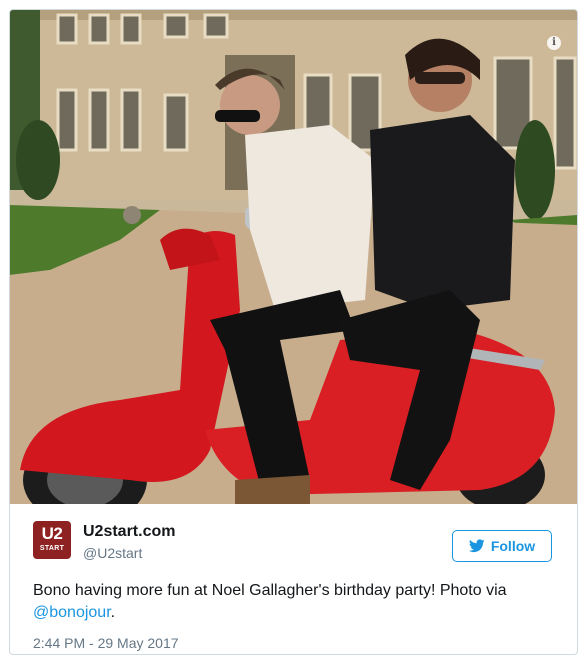  I want to click on follow-label: Follow, so click(513, 546).